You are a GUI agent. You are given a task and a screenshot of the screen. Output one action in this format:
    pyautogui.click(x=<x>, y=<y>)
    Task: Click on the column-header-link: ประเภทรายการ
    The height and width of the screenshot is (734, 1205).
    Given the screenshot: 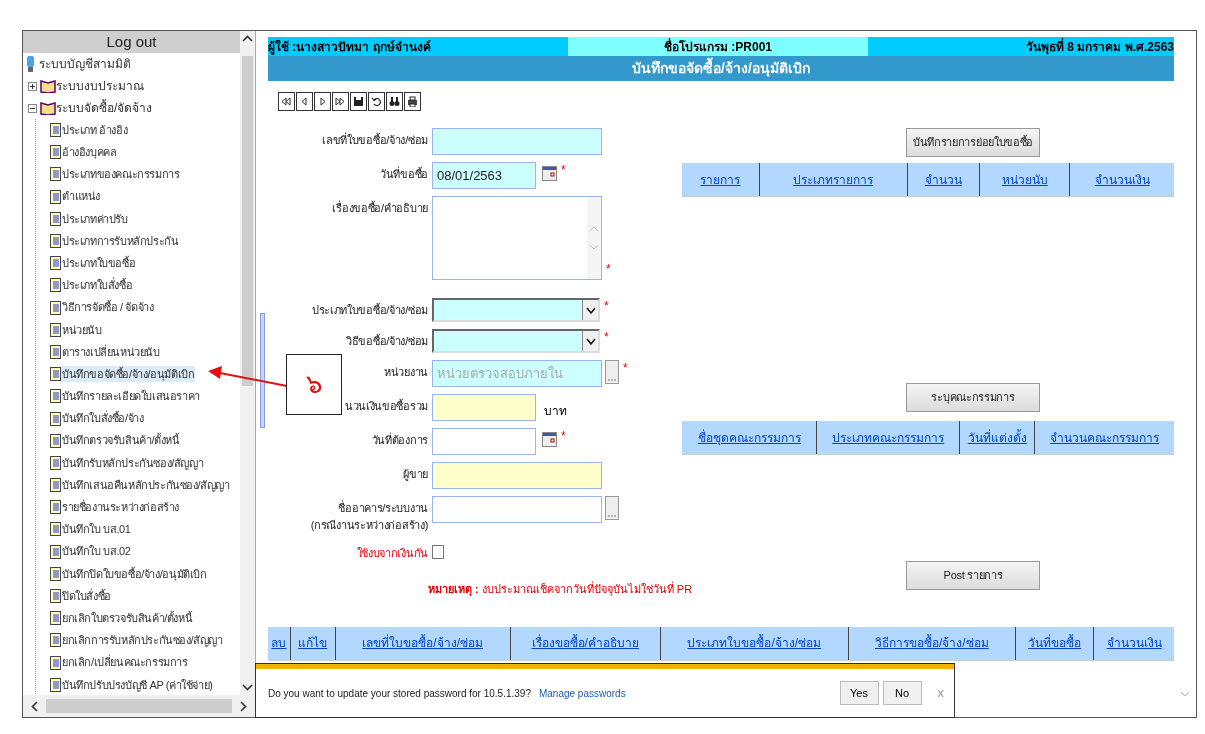 What is the action you would take?
    pyautogui.click(x=833, y=179)
    